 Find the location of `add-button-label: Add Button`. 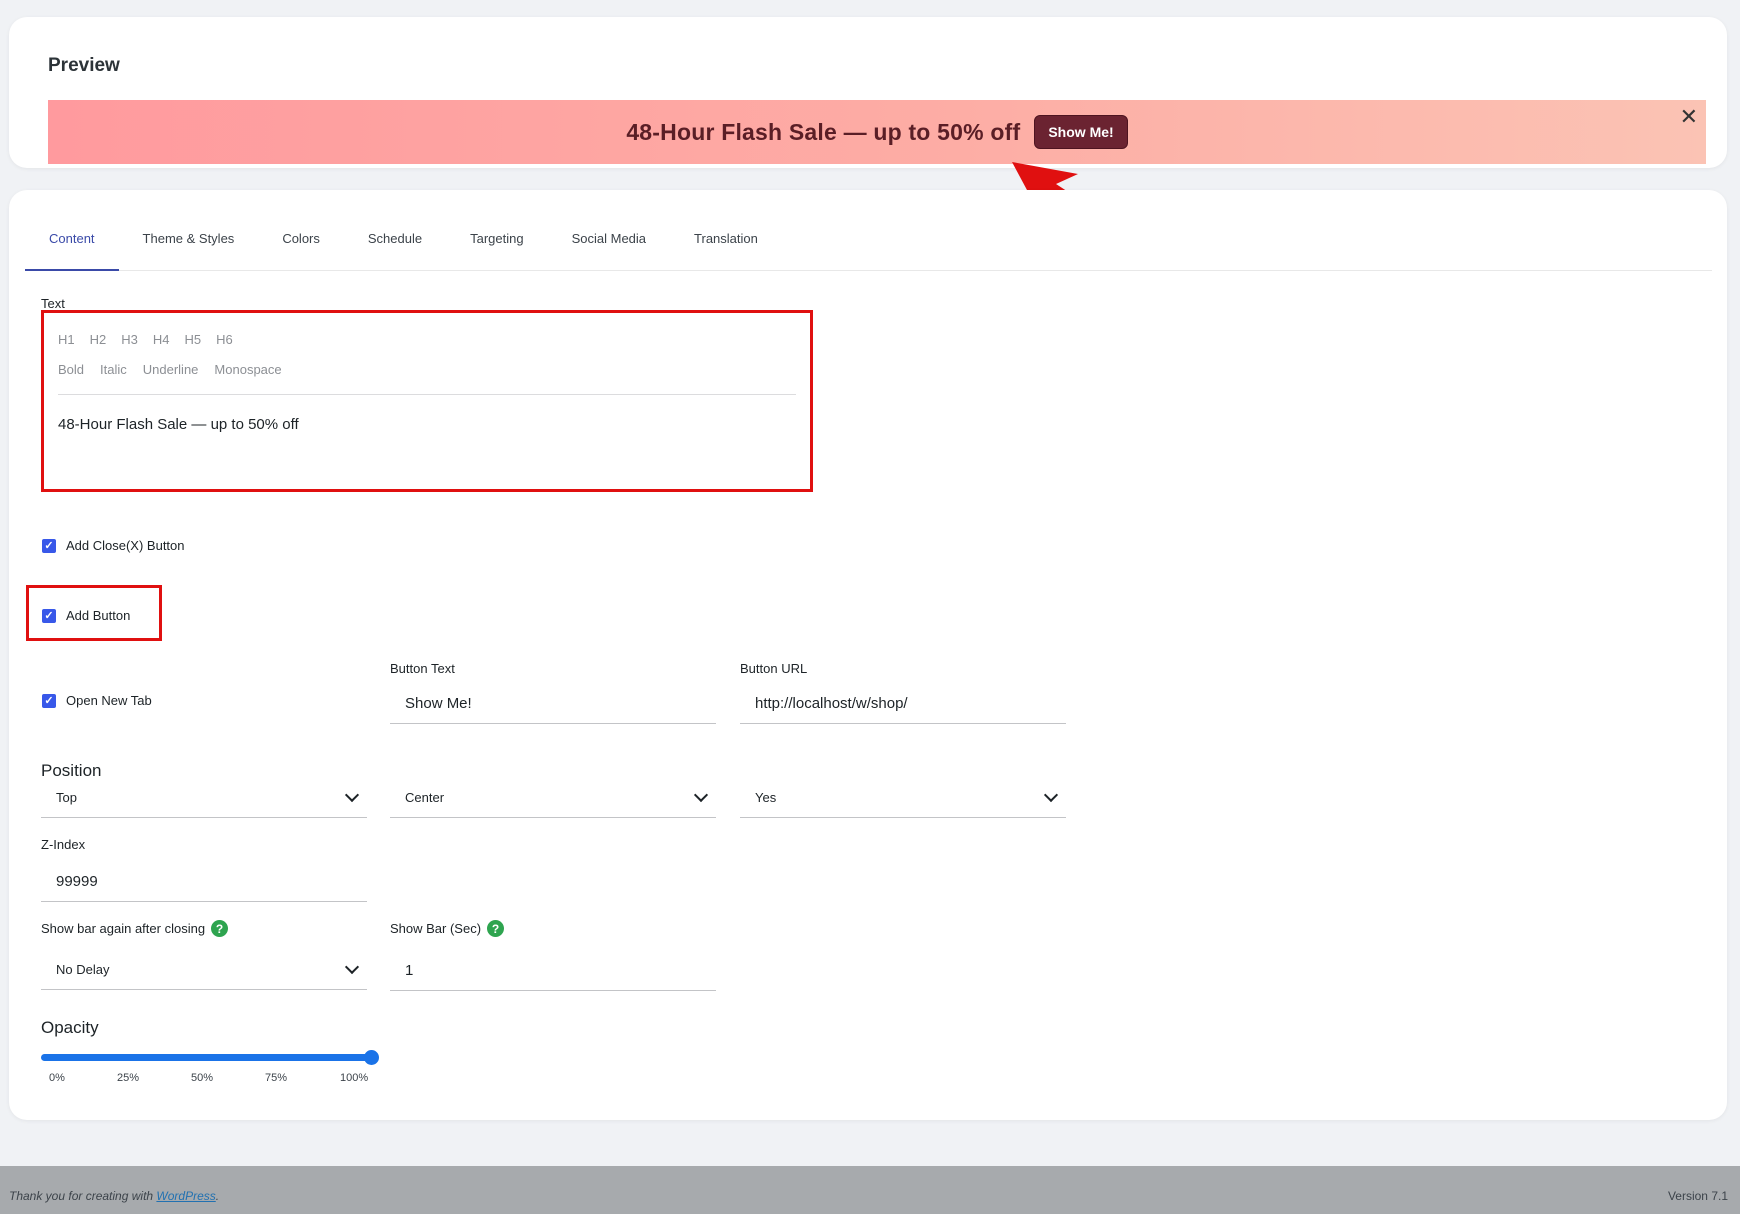

add-button-label: Add Button is located at coordinates (98, 615).